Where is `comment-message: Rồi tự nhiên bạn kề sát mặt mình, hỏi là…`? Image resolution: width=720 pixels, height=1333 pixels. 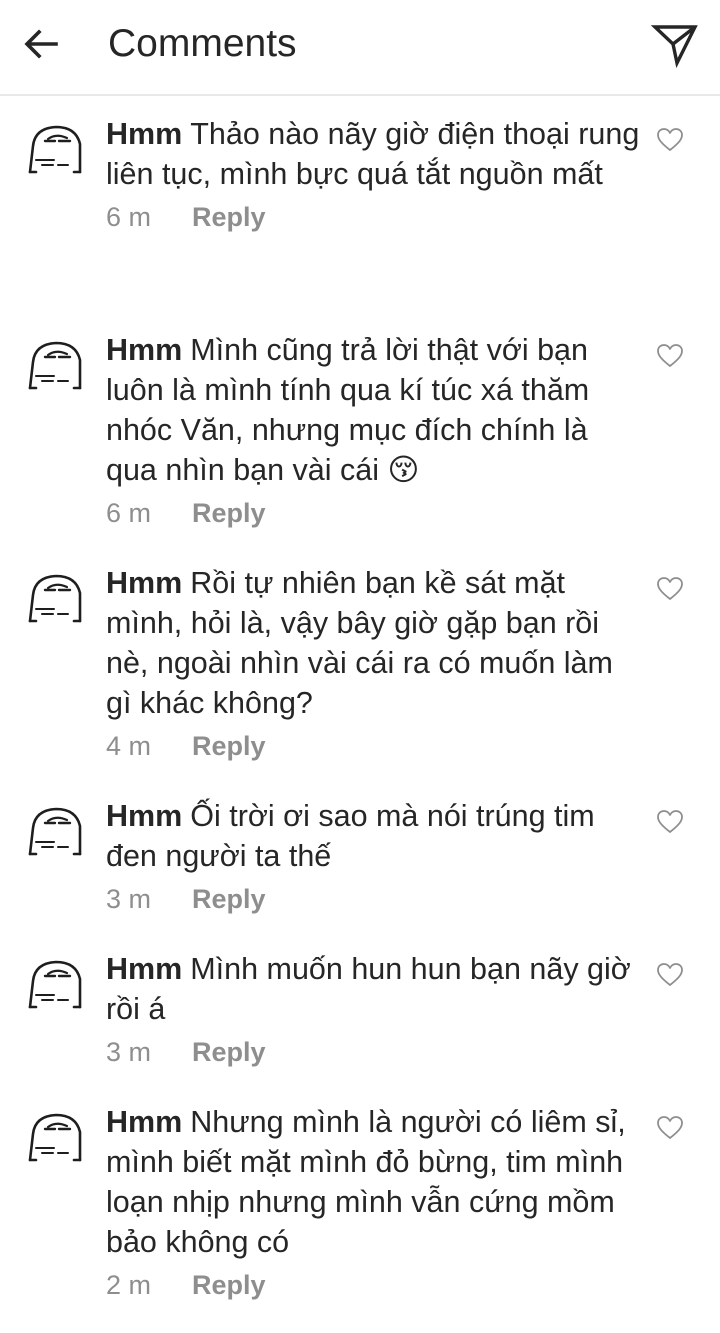
comment-message: Rồi tự nhiên bạn kề sát mặt mình, hỏi là… is located at coordinates (359, 643).